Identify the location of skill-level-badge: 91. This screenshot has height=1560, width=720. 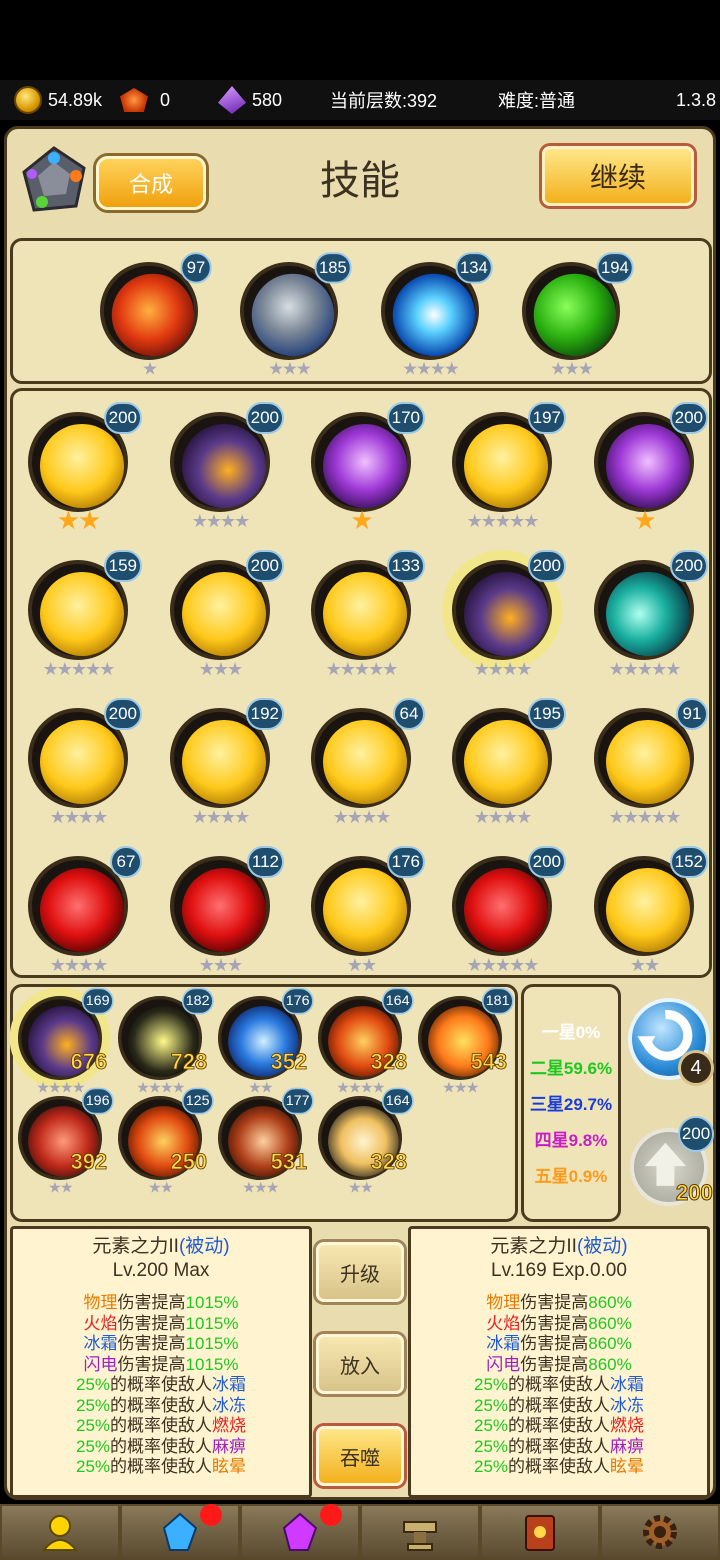
(692, 714).